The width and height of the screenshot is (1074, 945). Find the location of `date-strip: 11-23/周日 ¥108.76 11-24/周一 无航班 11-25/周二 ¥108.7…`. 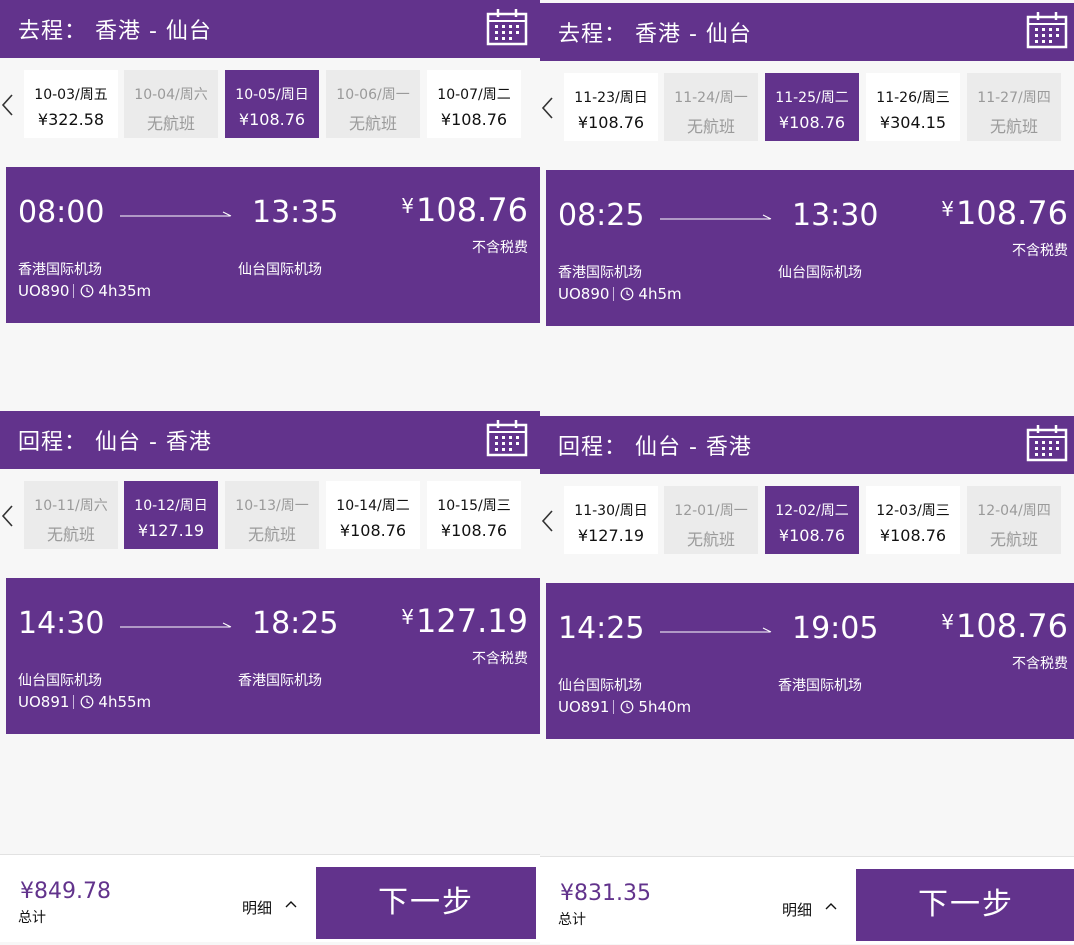

date-strip: 11-23/周日 ¥108.76 11-24/周一 无航班 11-25/周二 ¥108.7… is located at coordinates (807, 108).